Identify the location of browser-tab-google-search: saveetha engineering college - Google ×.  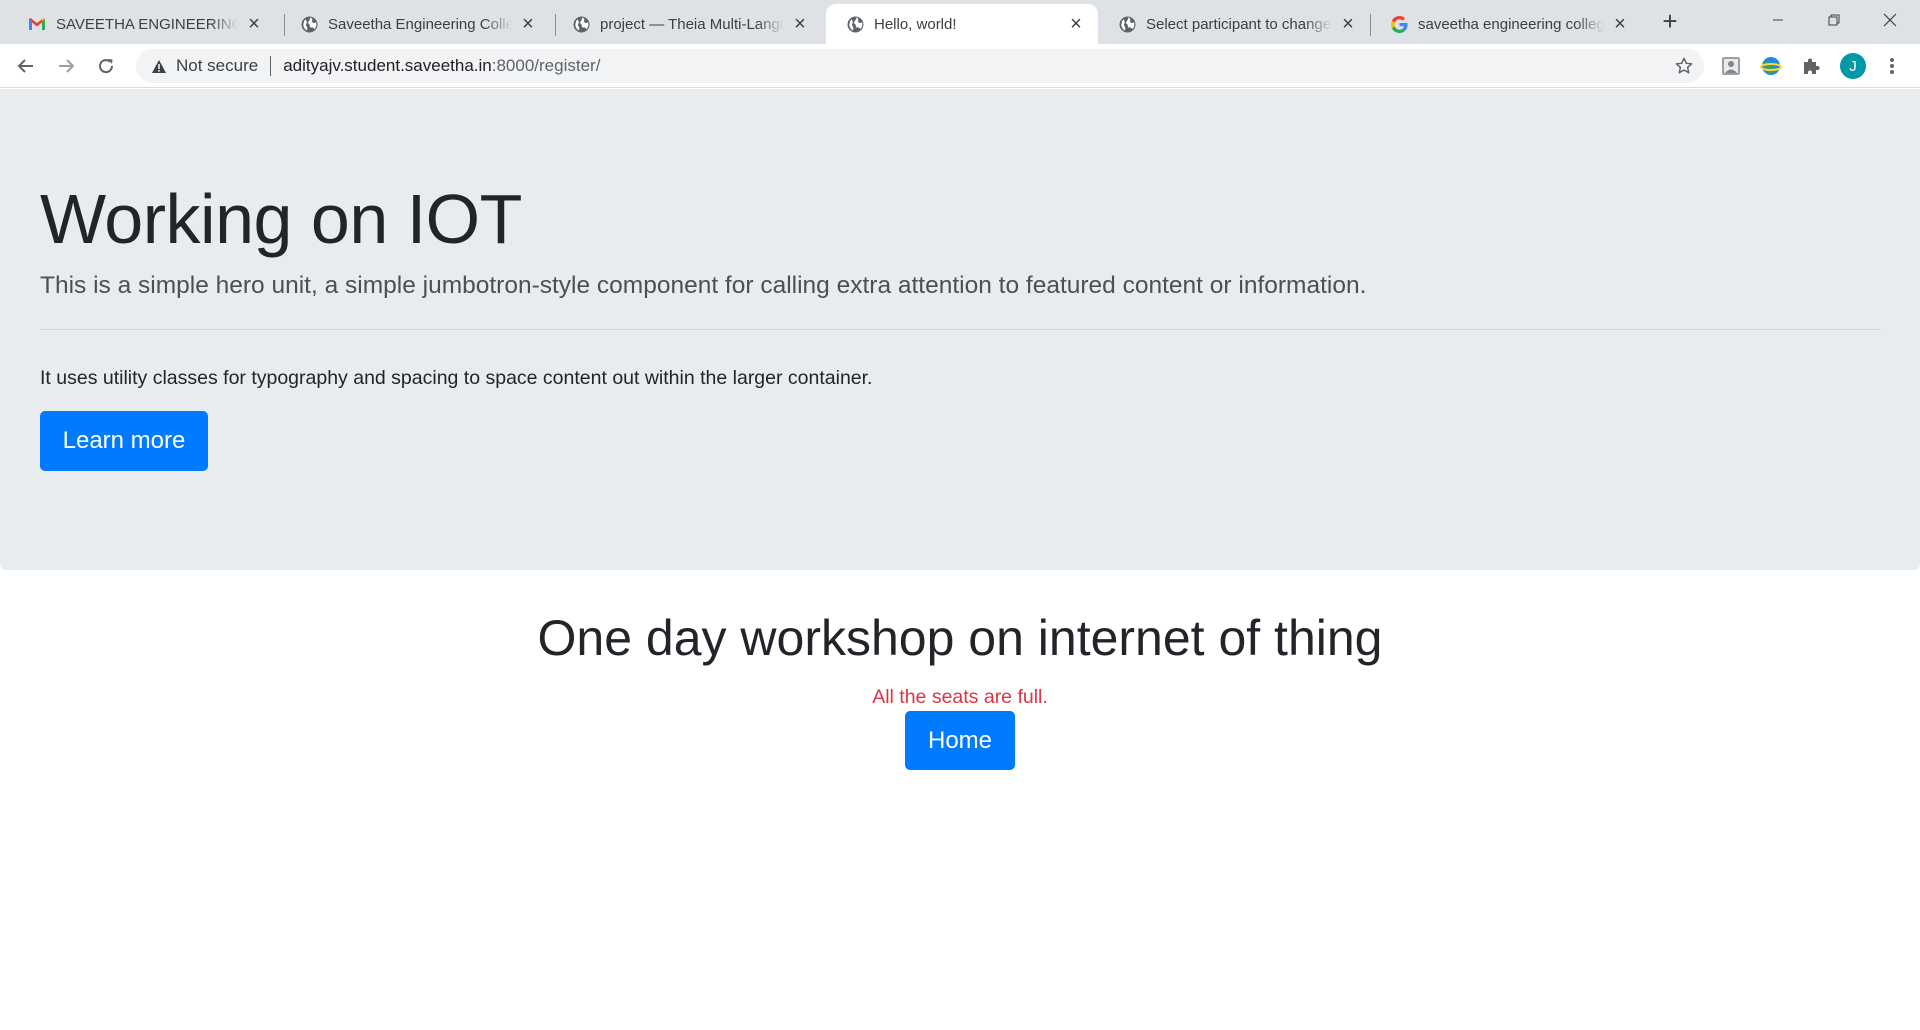
(1506, 24).